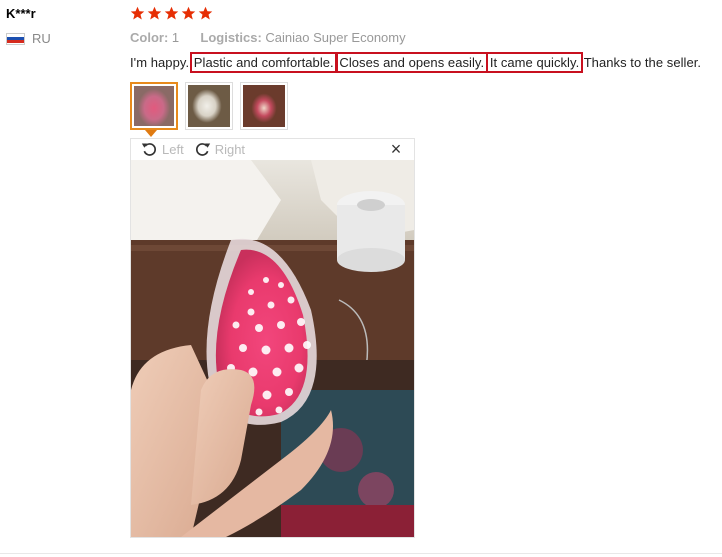 Image resolution: width=722 pixels, height=557 pixels. I want to click on flag-ru-icon, so click(15, 38).